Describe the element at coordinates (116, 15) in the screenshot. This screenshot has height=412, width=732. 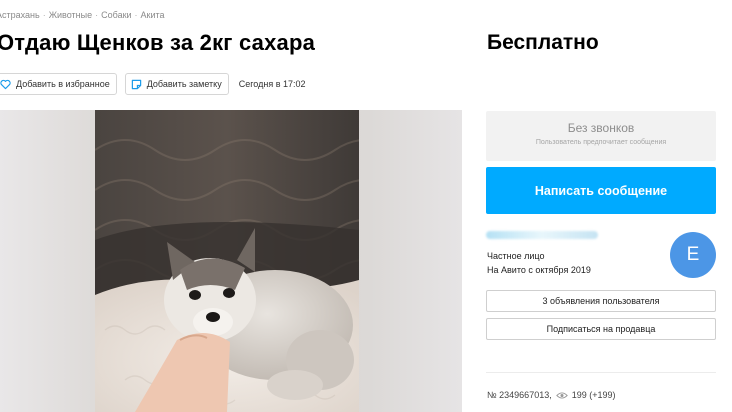
I see `breadcrumb-subcategory: Собаки` at that location.